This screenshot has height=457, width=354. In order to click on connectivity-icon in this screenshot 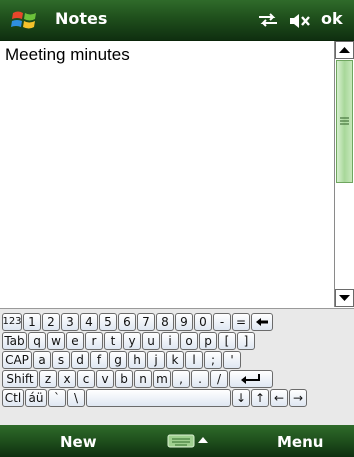, I will do `click(268, 20)`.